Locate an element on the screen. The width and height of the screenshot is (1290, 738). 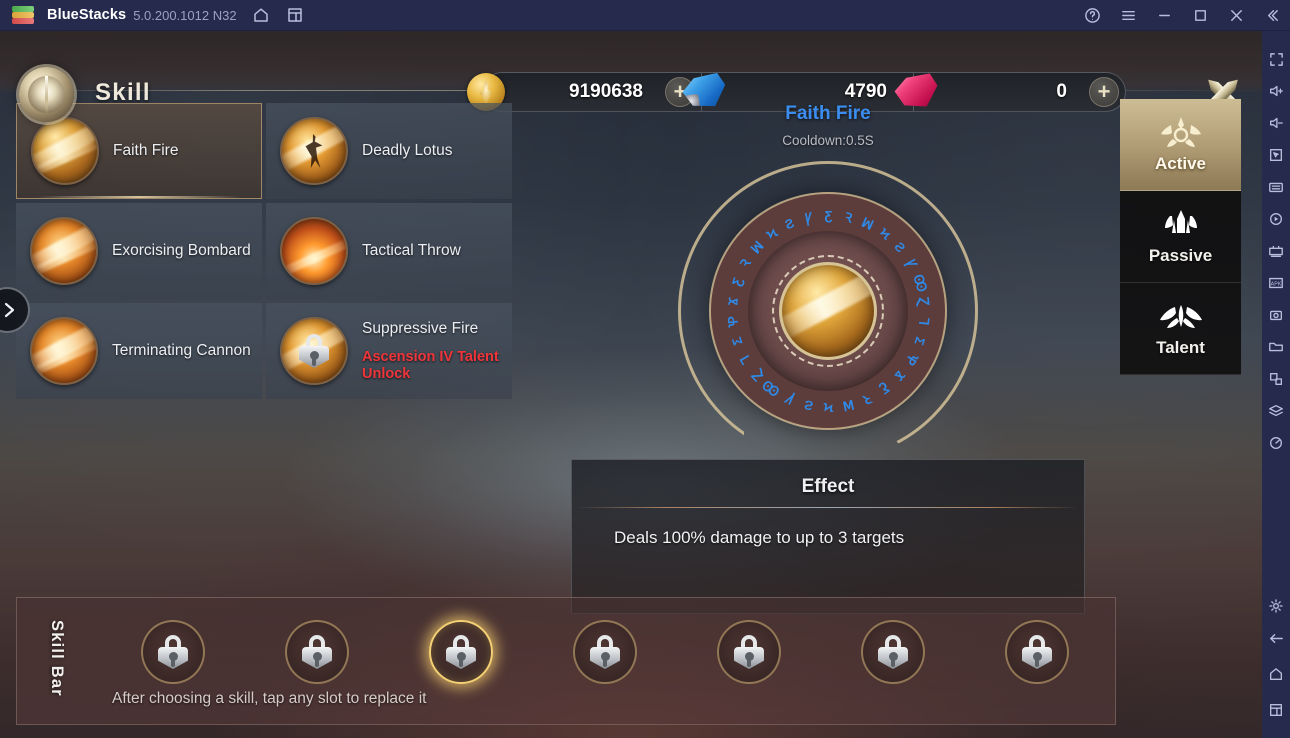
skill-card-deadly-lotus: Deadly Lotus is located at coordinates (389, 151).